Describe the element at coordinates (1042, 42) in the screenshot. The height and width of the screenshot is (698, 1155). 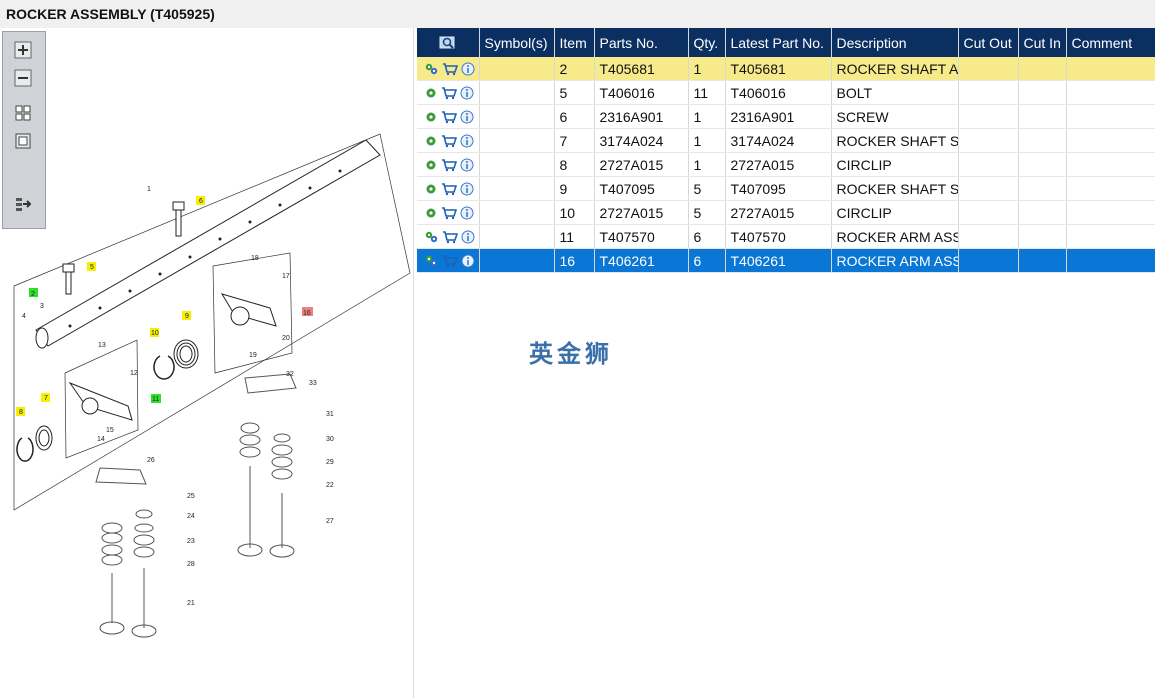
I see `column-header-cut-in: Cut In` at that location.